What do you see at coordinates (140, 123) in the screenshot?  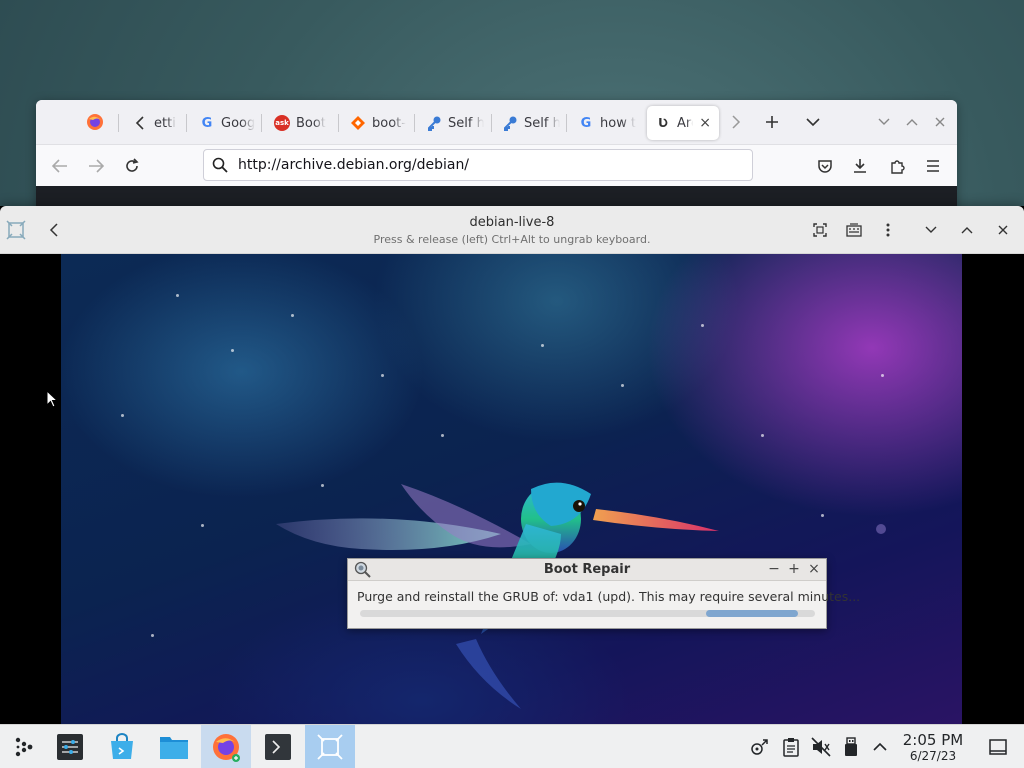 I see `back-arrow-icon` at bounding box center [140, 123].